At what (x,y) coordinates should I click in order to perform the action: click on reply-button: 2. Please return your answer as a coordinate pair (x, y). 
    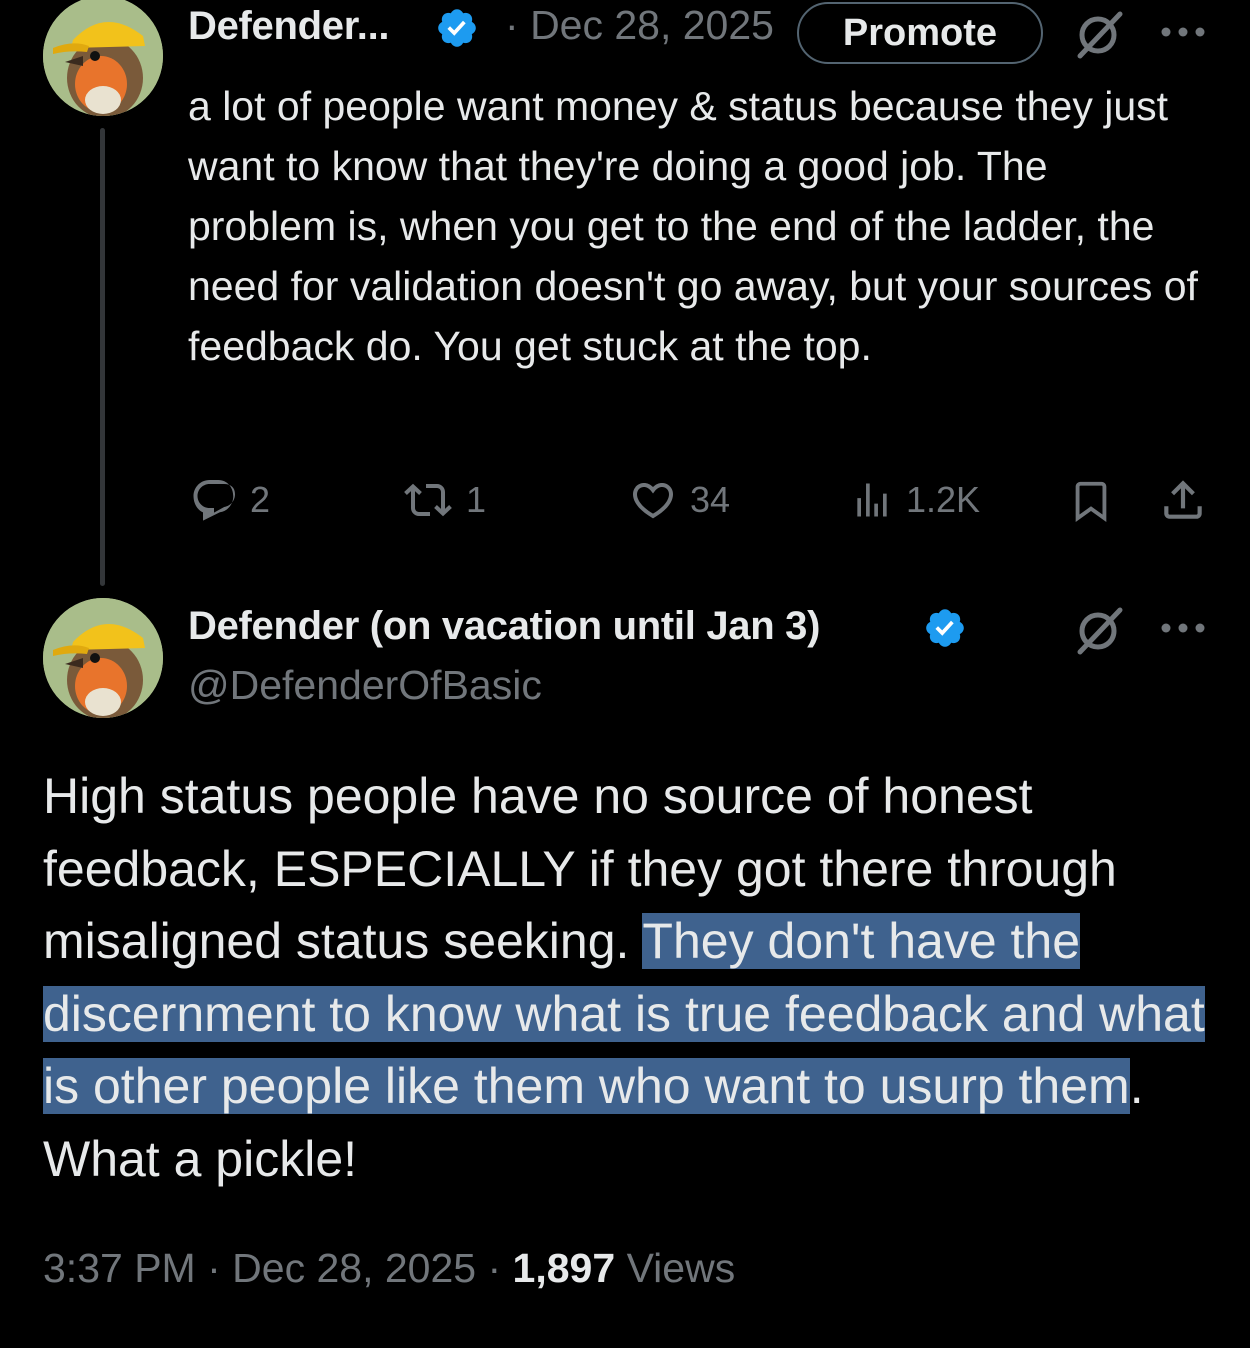
    Looking at the image, I should click on (230, 500).